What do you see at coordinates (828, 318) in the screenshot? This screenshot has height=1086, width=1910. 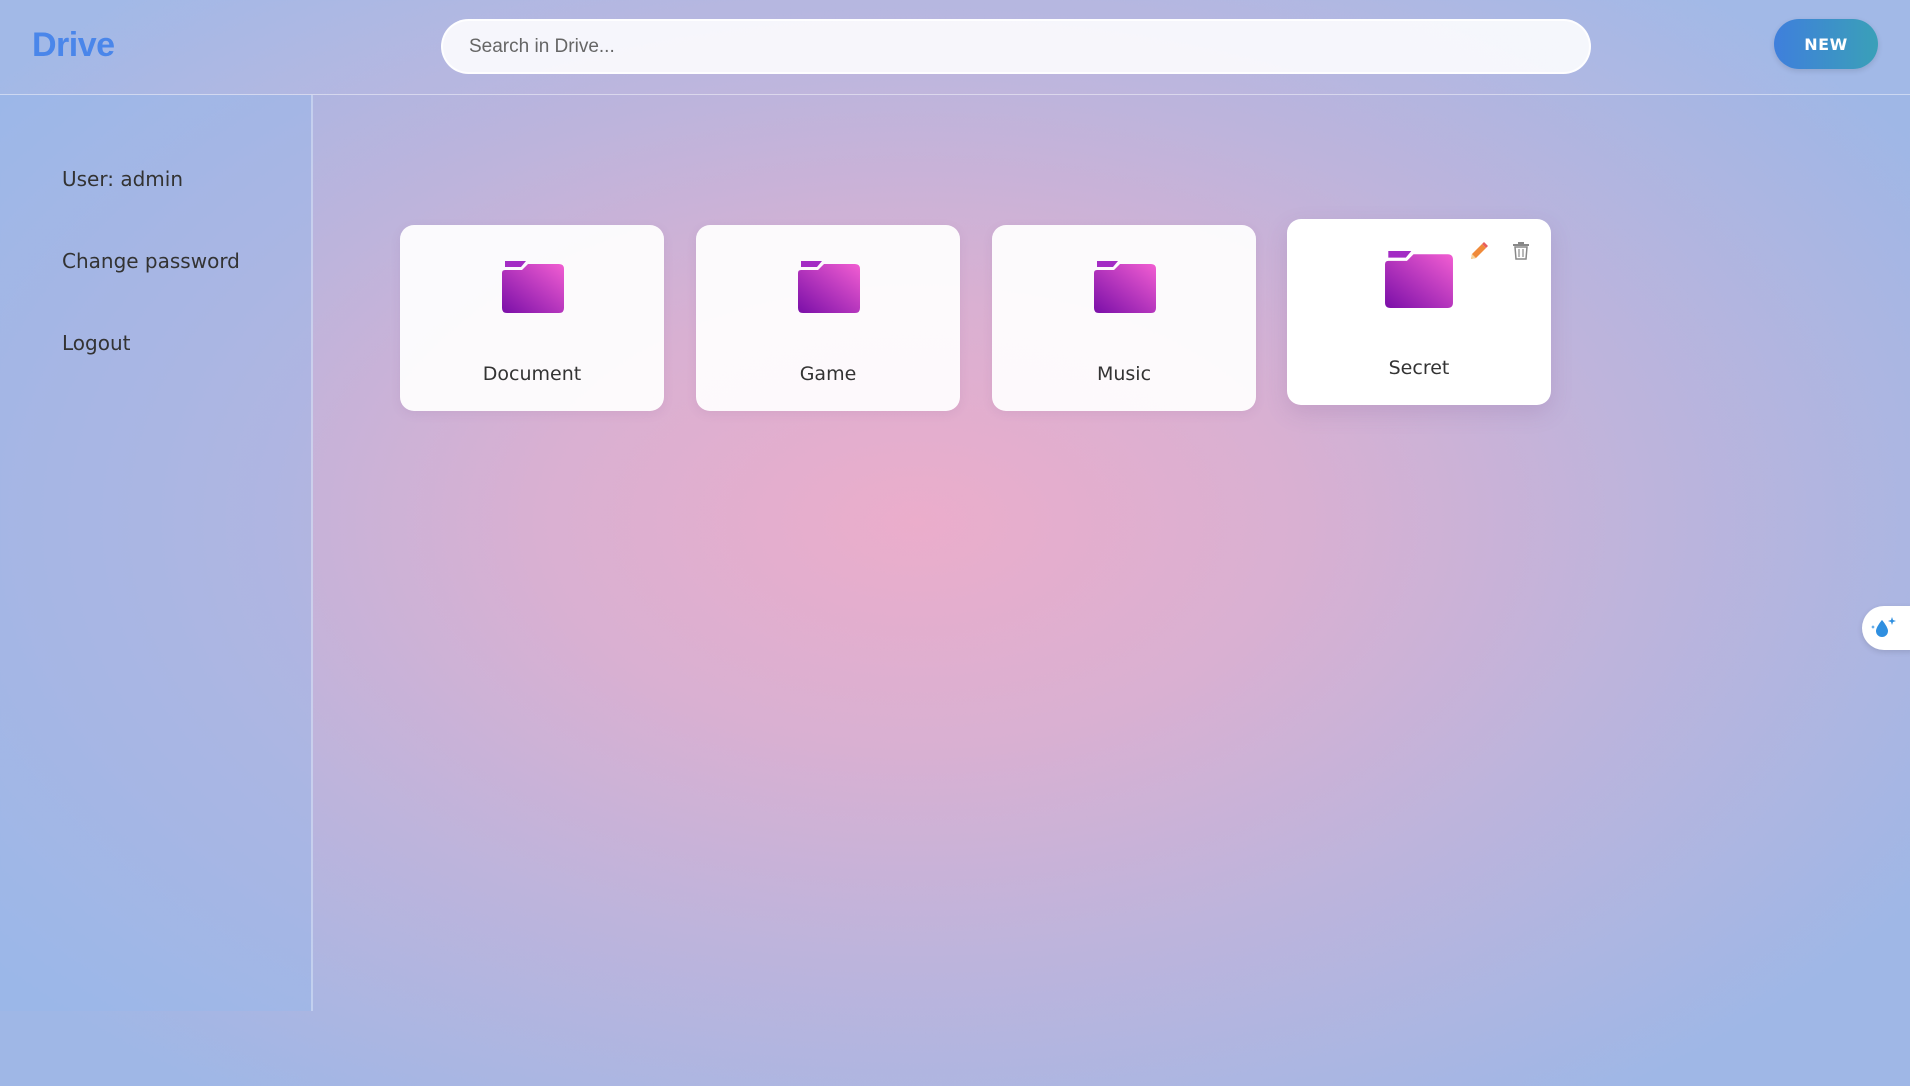 I see `folder-card-game: Game` at bounding box center [828, 318].